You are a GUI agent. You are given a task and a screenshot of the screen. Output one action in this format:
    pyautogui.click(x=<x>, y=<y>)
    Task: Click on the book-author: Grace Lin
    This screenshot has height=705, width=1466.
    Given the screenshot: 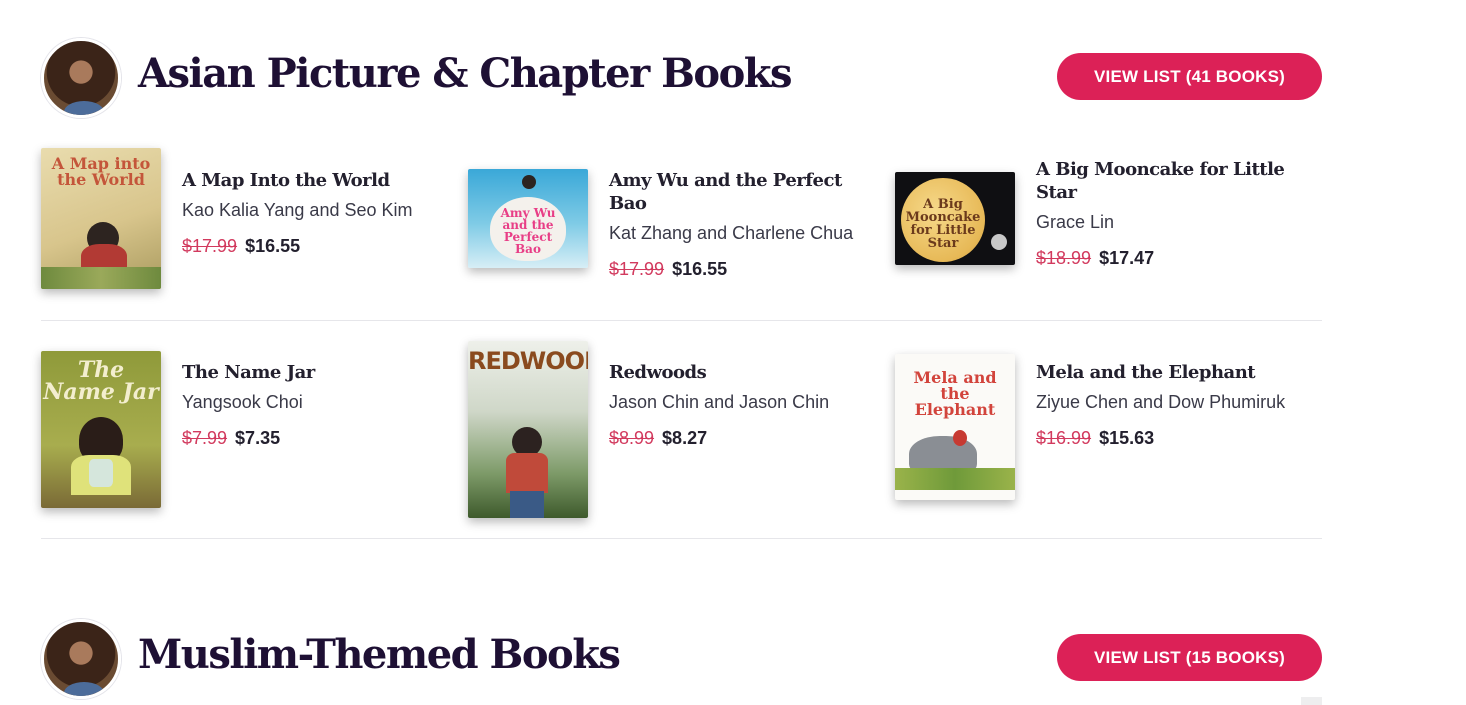 What is the action you would take?
    pyautogui.click(x=1166, y=222)
    